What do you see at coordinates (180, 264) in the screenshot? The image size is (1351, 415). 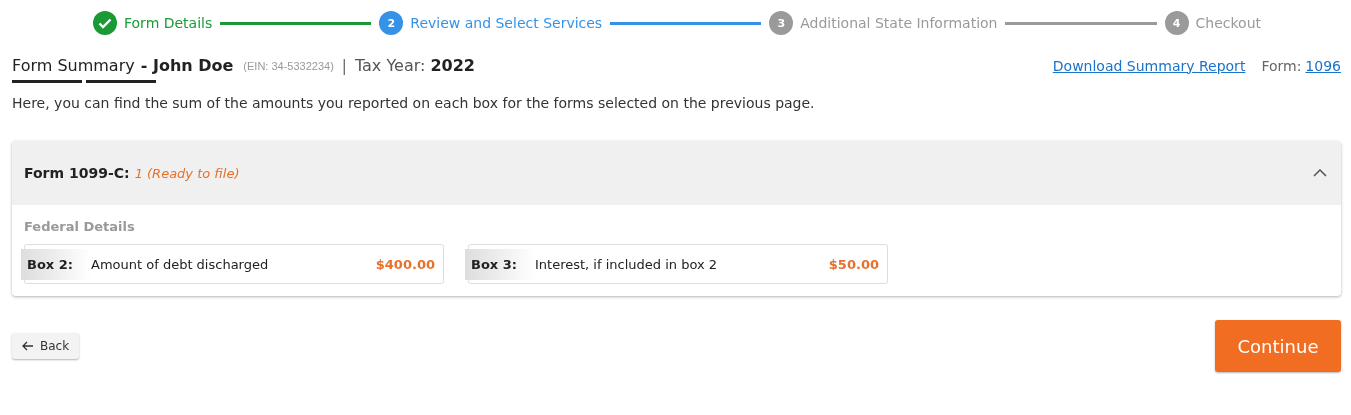 I see `box-description: Amount of debt discharged` at bounding box center [180, 264].